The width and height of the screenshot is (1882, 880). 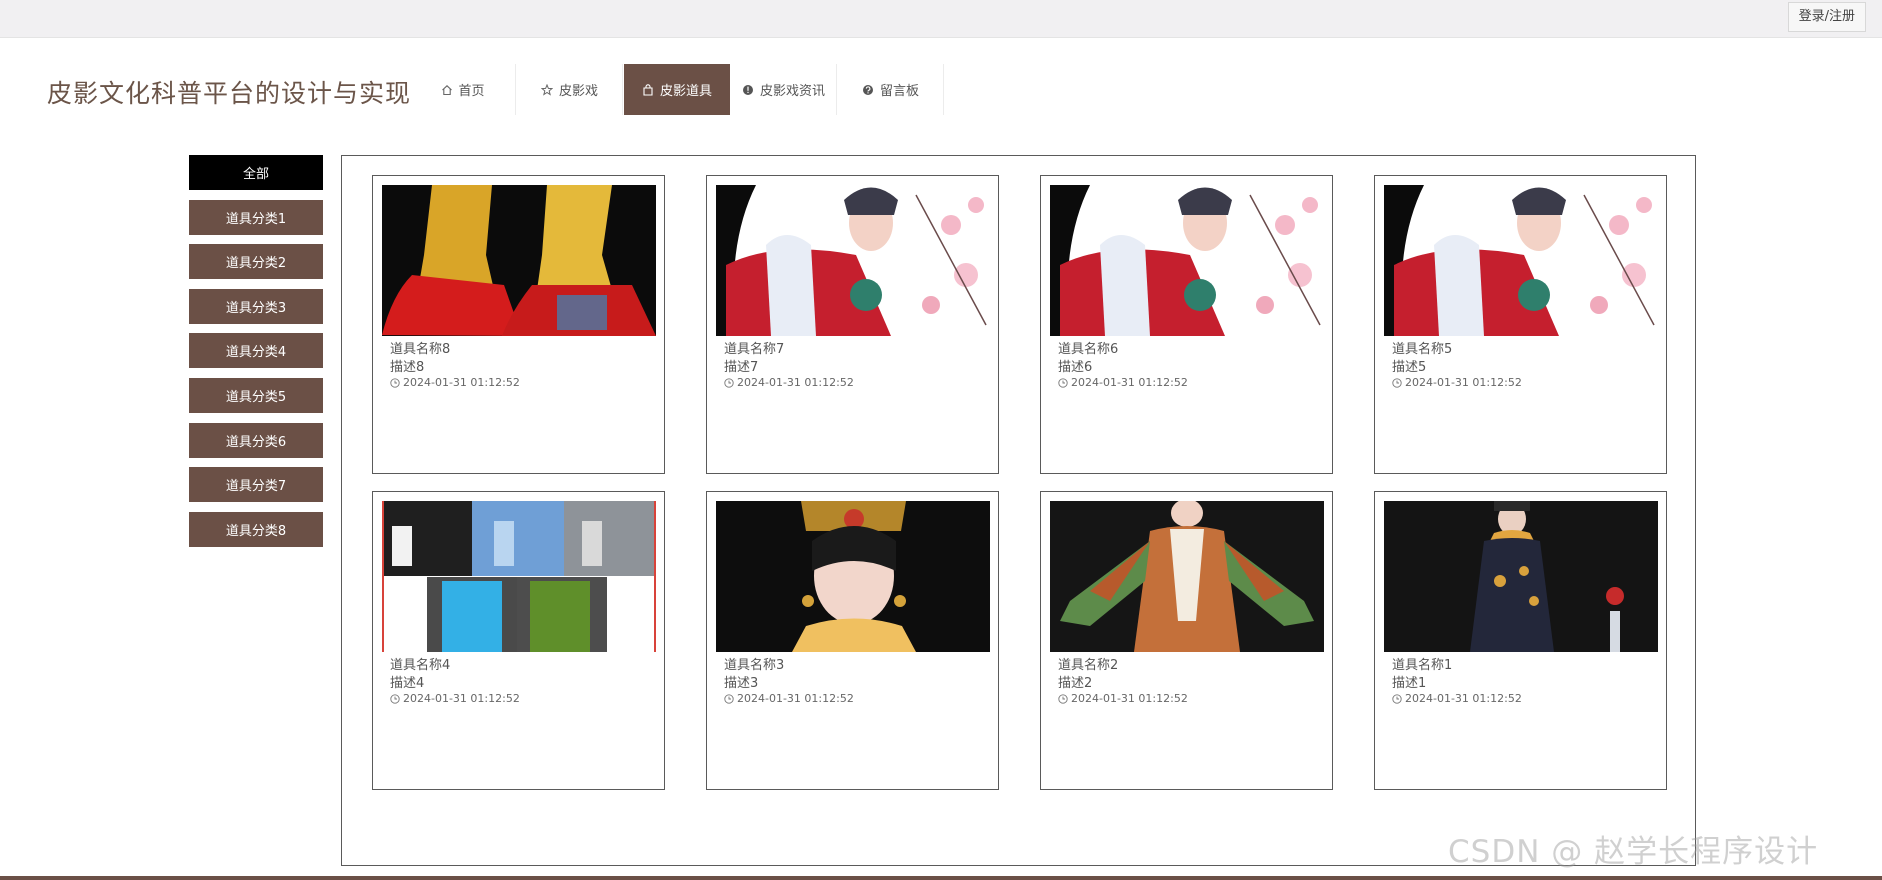 What do you see at coordinates (256, 529) in the screenshot?
I see `category-8: 道具分类8` at bounding box center [256, 529].